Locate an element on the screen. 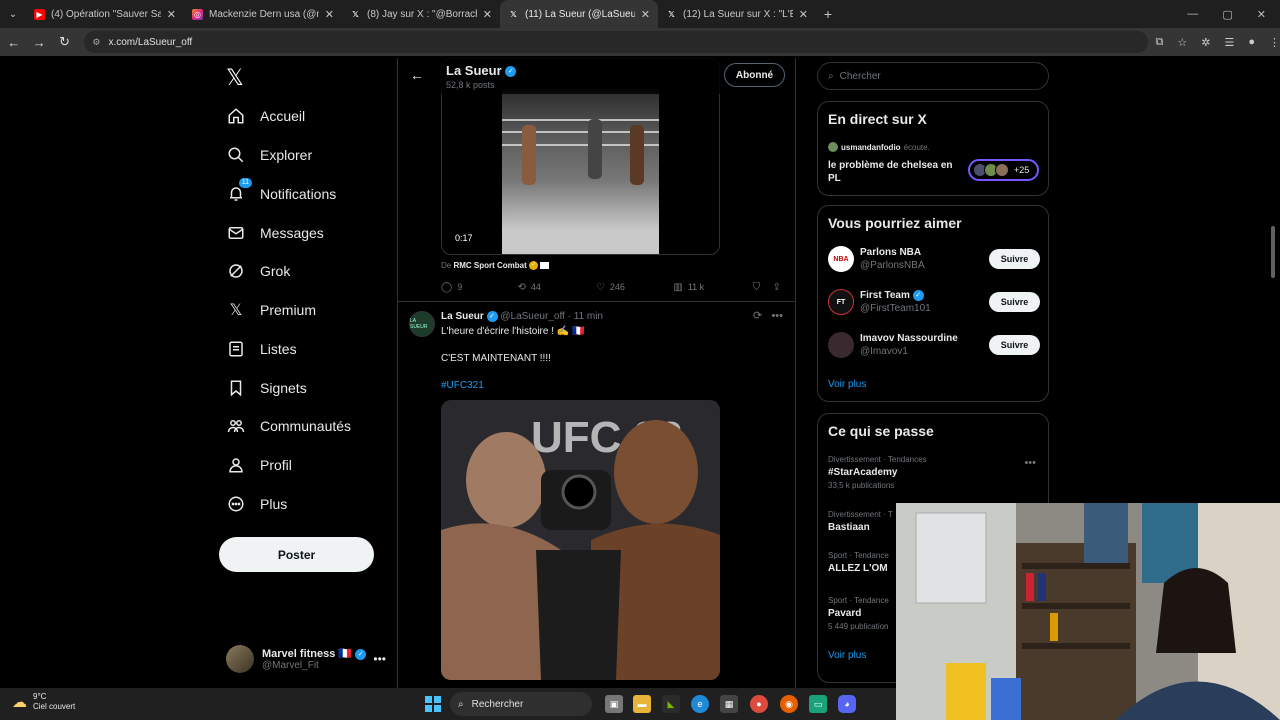  reading-list-icon: ☰ is located at coordinates (1229, 42).